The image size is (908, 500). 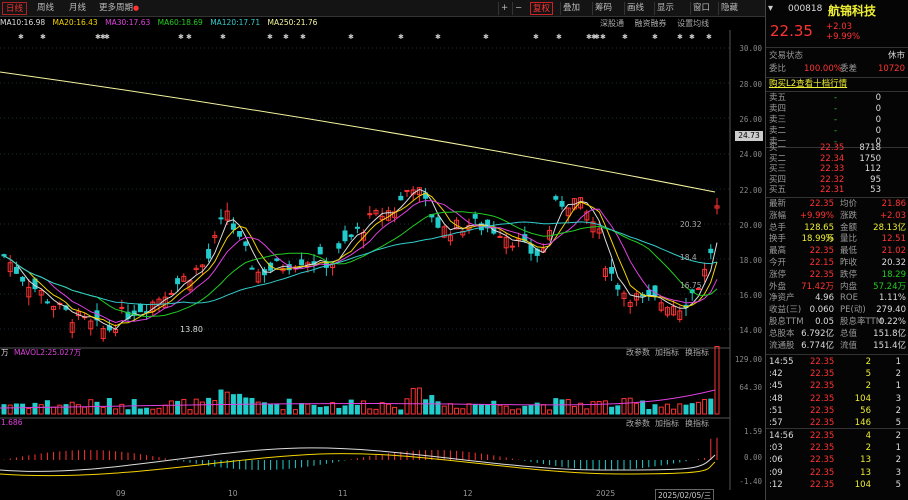 I want to click on tab-more-periods: 更多周期●, so click(x=119, y=8).